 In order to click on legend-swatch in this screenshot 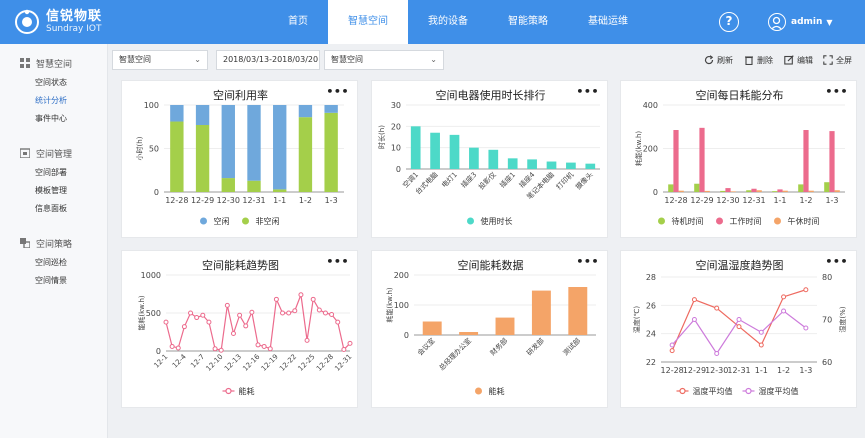, I will do `click(719, 221)`.